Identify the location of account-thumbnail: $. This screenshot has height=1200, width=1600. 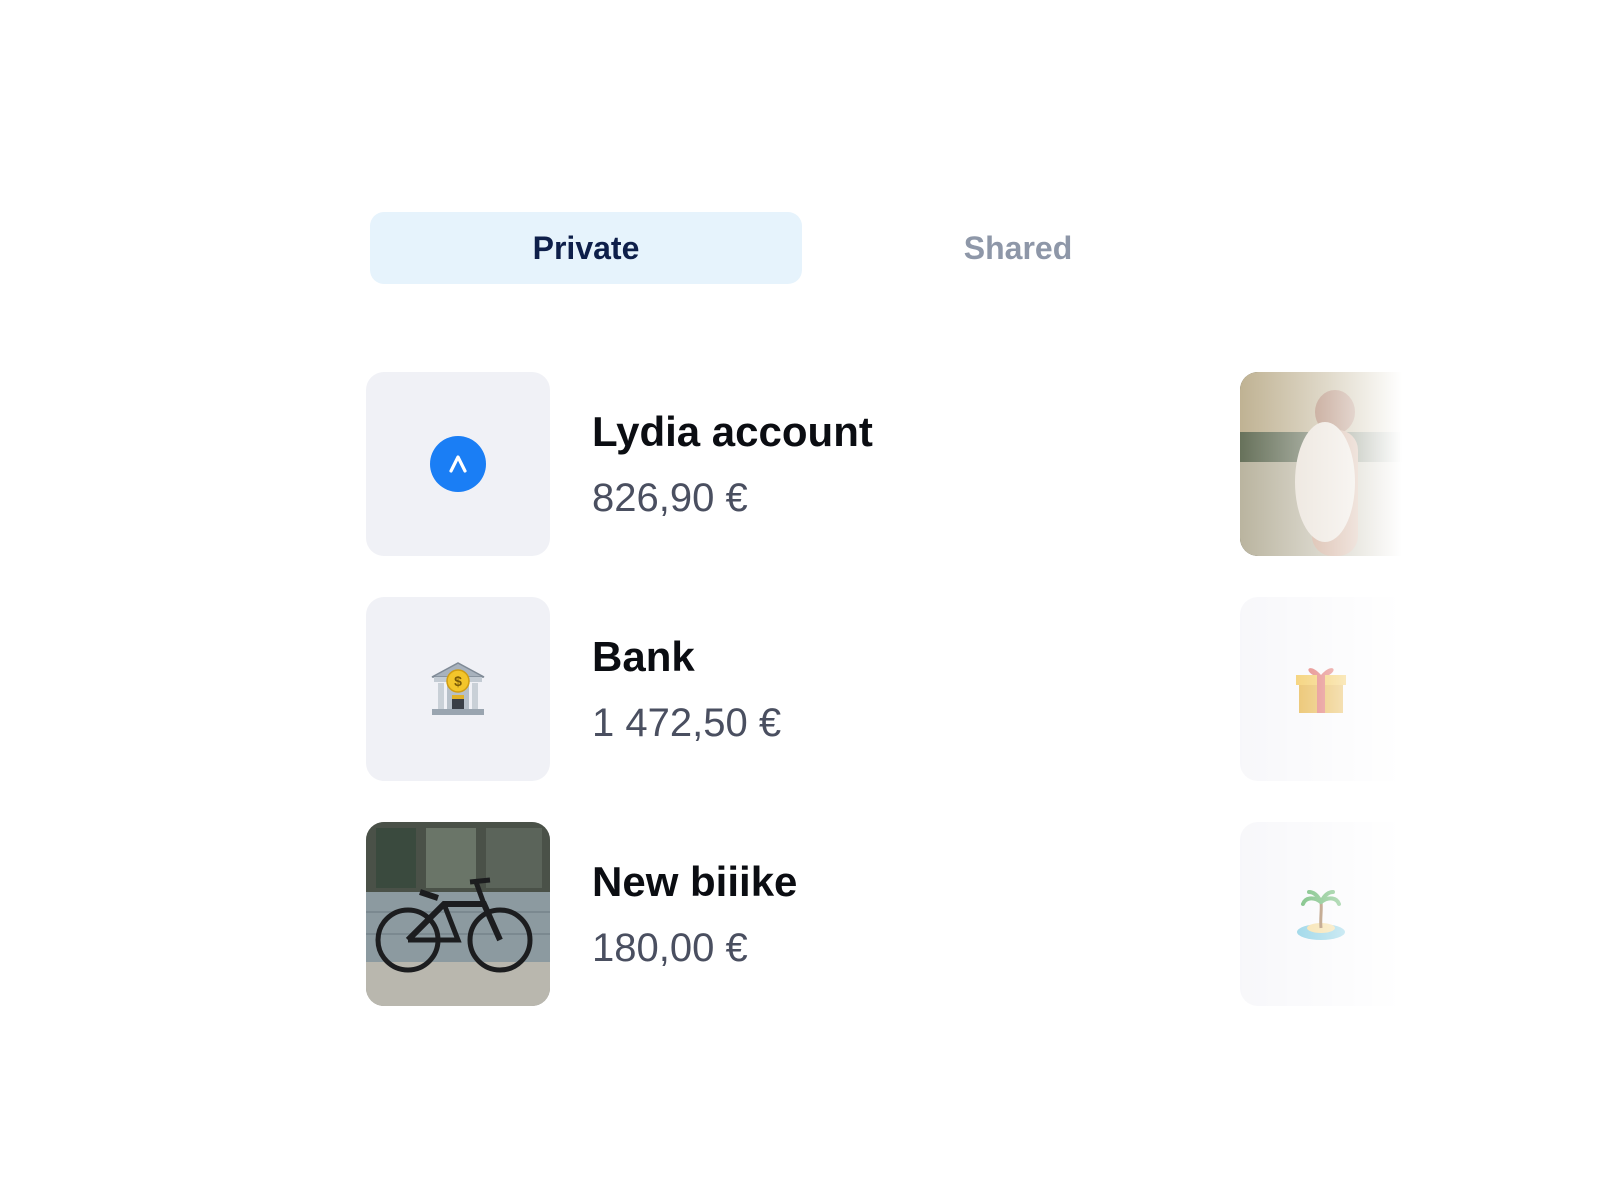
(458, 689).